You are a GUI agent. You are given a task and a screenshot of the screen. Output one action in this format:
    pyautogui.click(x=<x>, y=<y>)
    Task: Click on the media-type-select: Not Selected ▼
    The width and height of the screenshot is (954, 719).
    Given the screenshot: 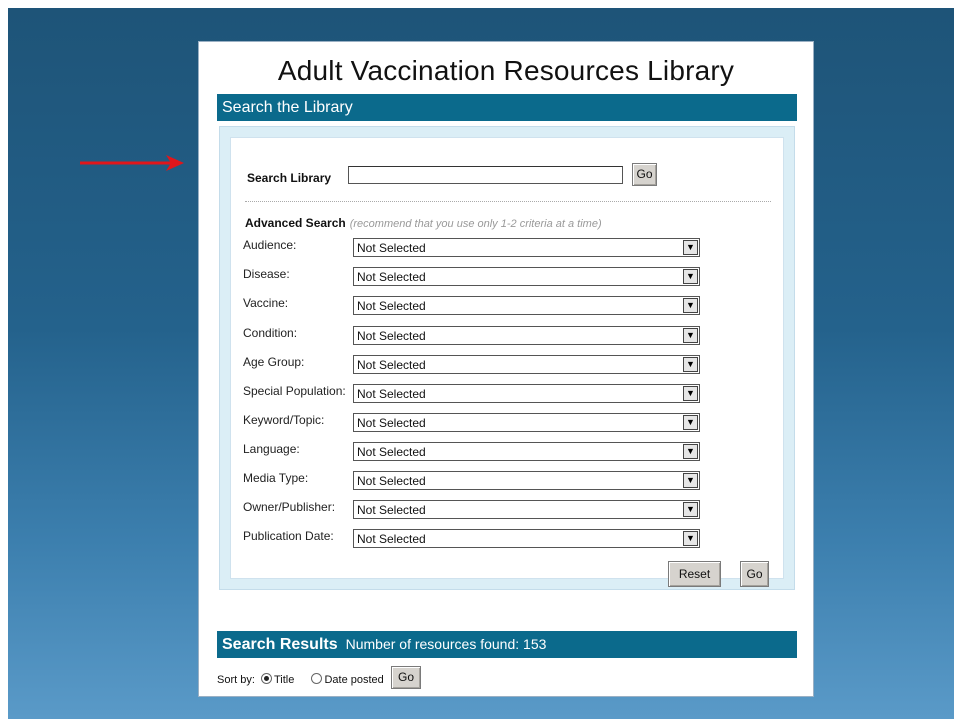 What is the action you would take?
    pyautogui.click(x=526, y=480)
    